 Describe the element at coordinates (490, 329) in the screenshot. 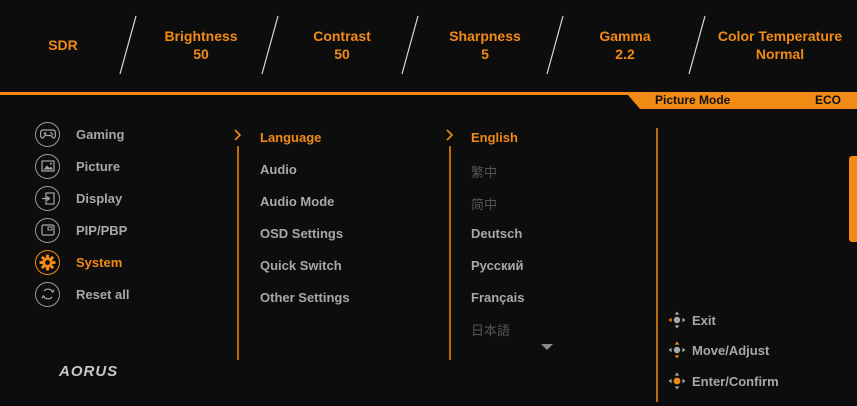

I see `language-option-japanese: 日本語` at that location.